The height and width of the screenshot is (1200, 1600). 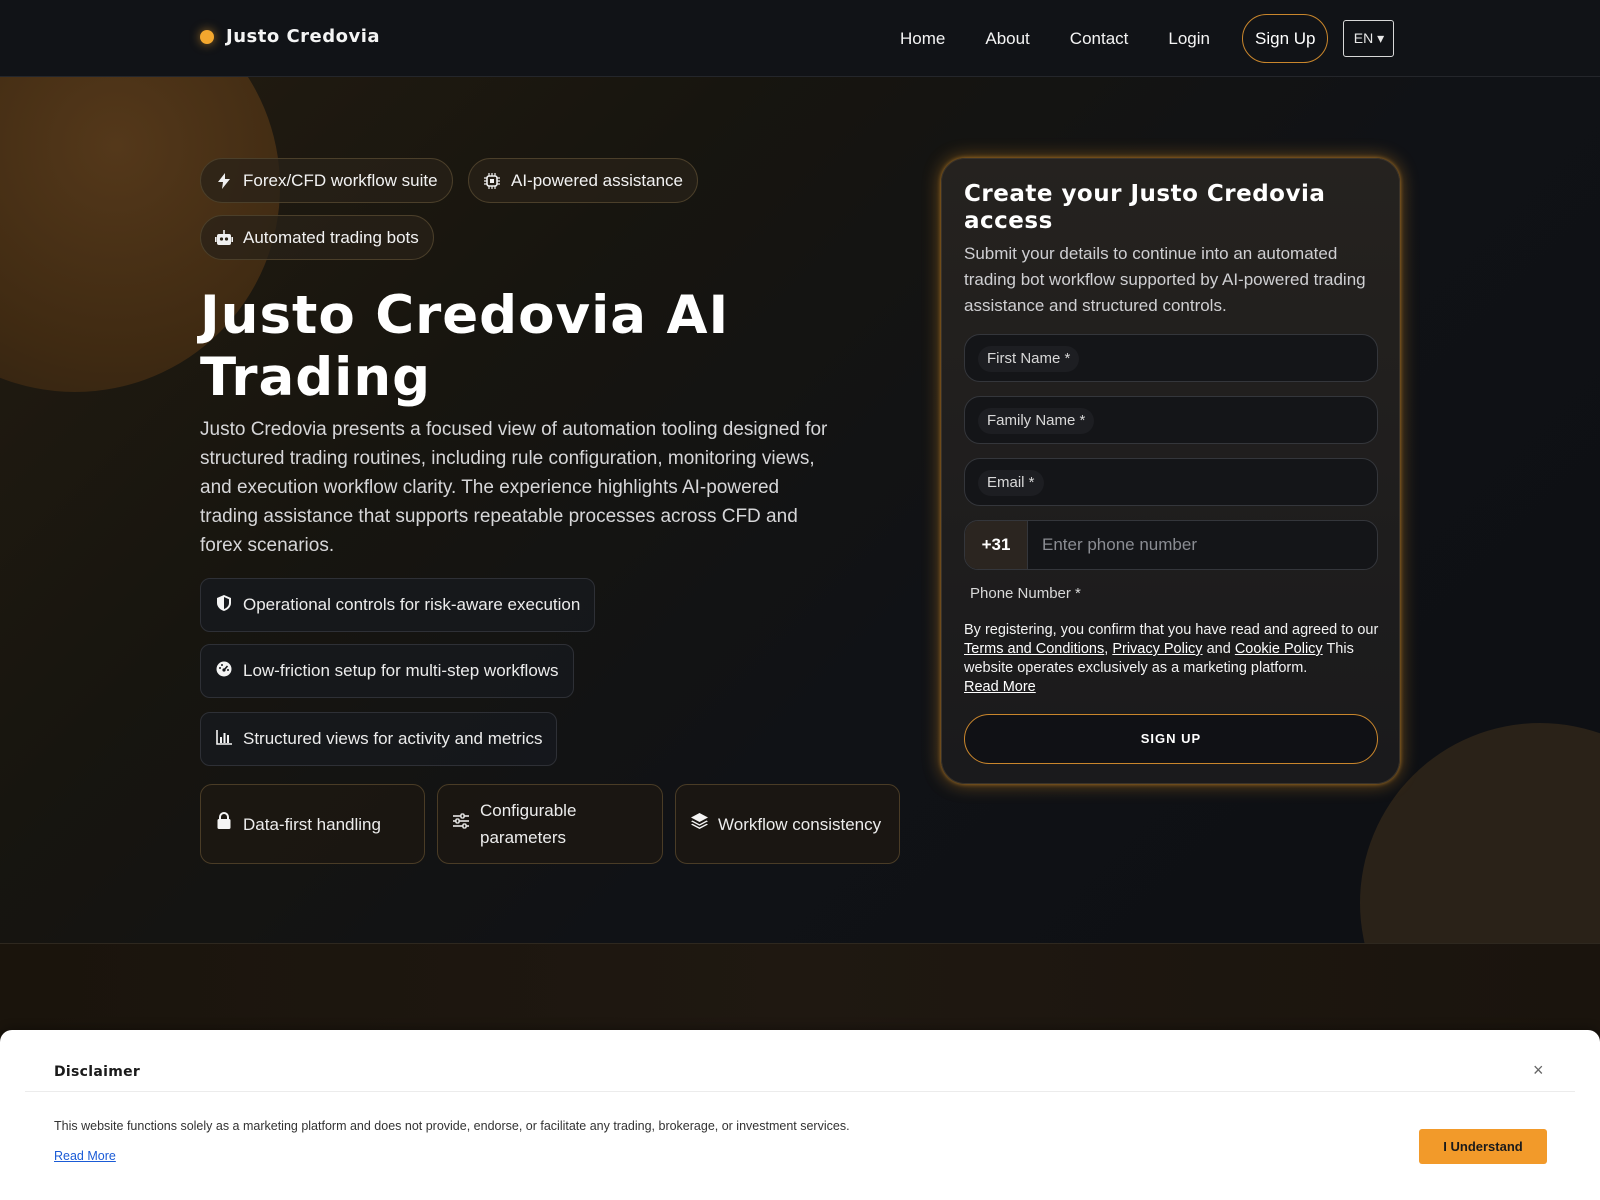 I want to click on nav-contact: Contact, so click(x=1099, y=38).